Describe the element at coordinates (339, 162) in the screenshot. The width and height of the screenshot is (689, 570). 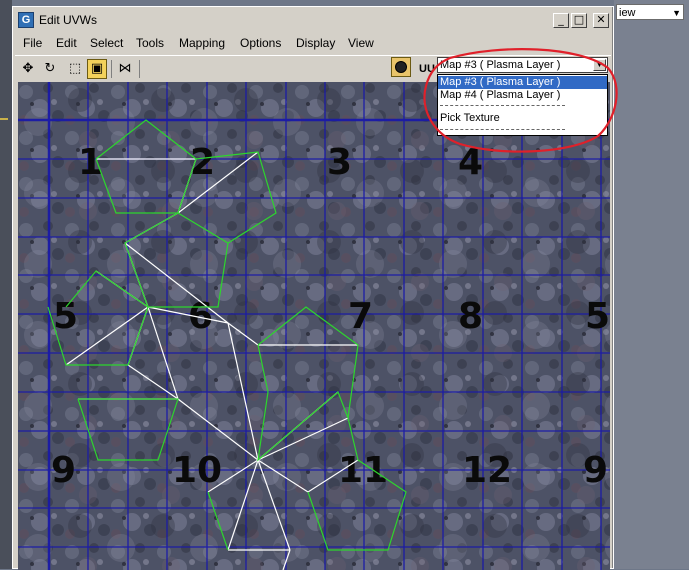
I see `tile-label: 3` at that location.